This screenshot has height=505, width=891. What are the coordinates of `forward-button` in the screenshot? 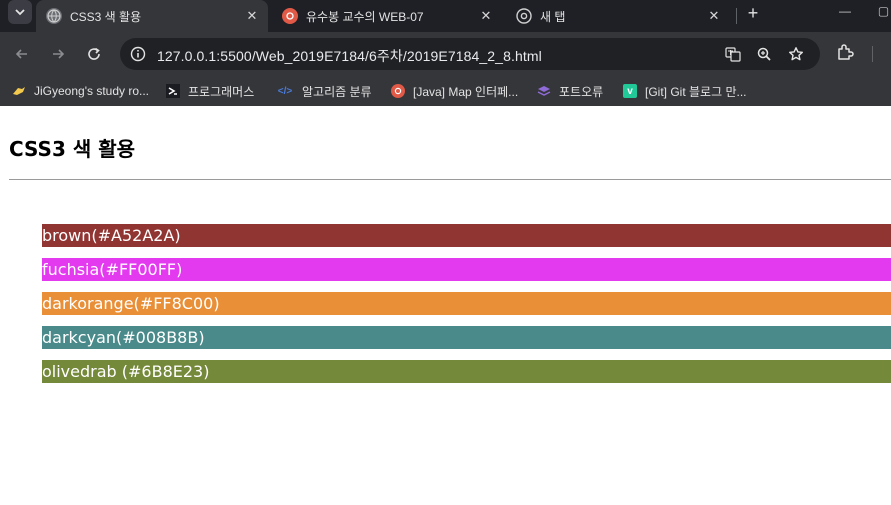 It's located at (58, 54).